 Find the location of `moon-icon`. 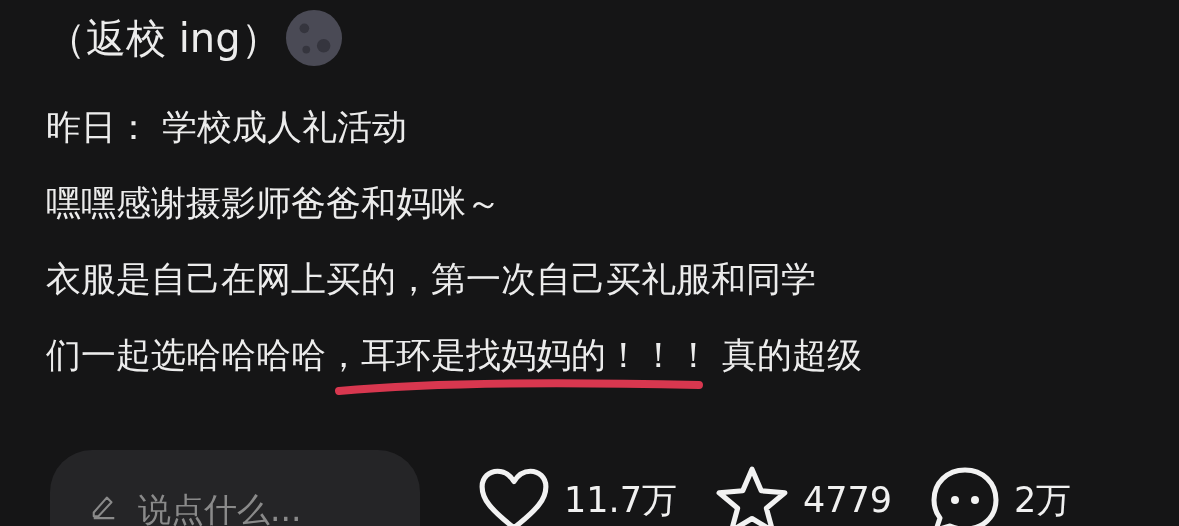

moon-icon is located at coordinates (313, 38).